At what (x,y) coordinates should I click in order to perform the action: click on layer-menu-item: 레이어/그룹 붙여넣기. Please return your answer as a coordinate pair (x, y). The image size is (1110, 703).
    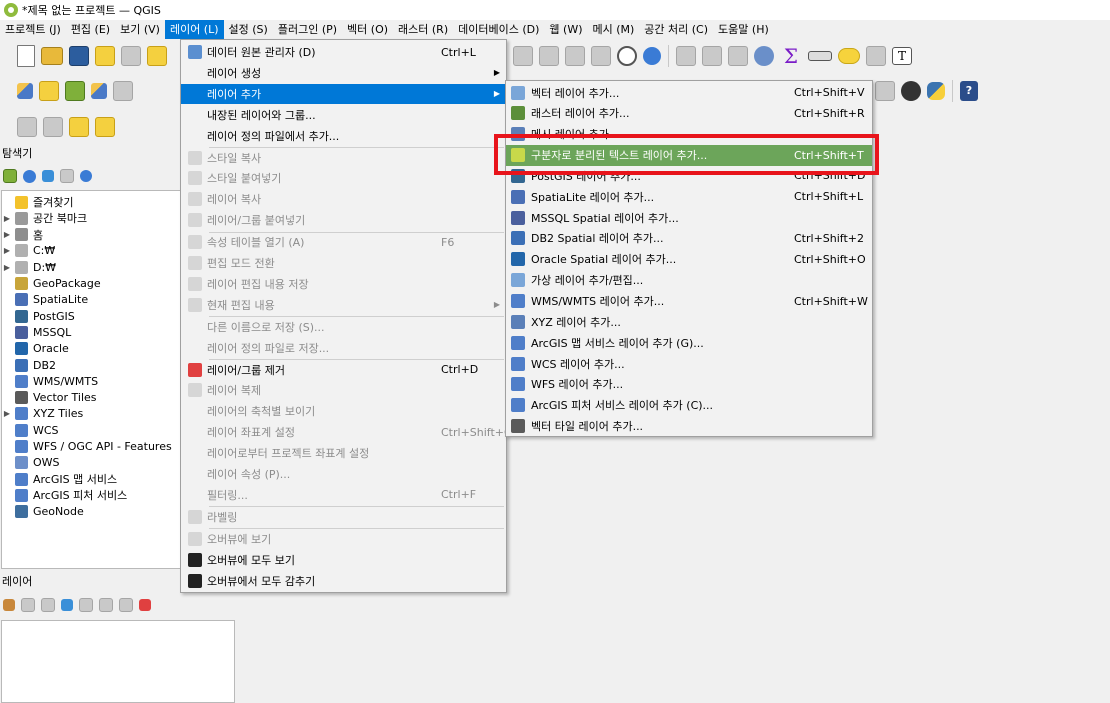
    Looking at the image, I should click on (343, 220).